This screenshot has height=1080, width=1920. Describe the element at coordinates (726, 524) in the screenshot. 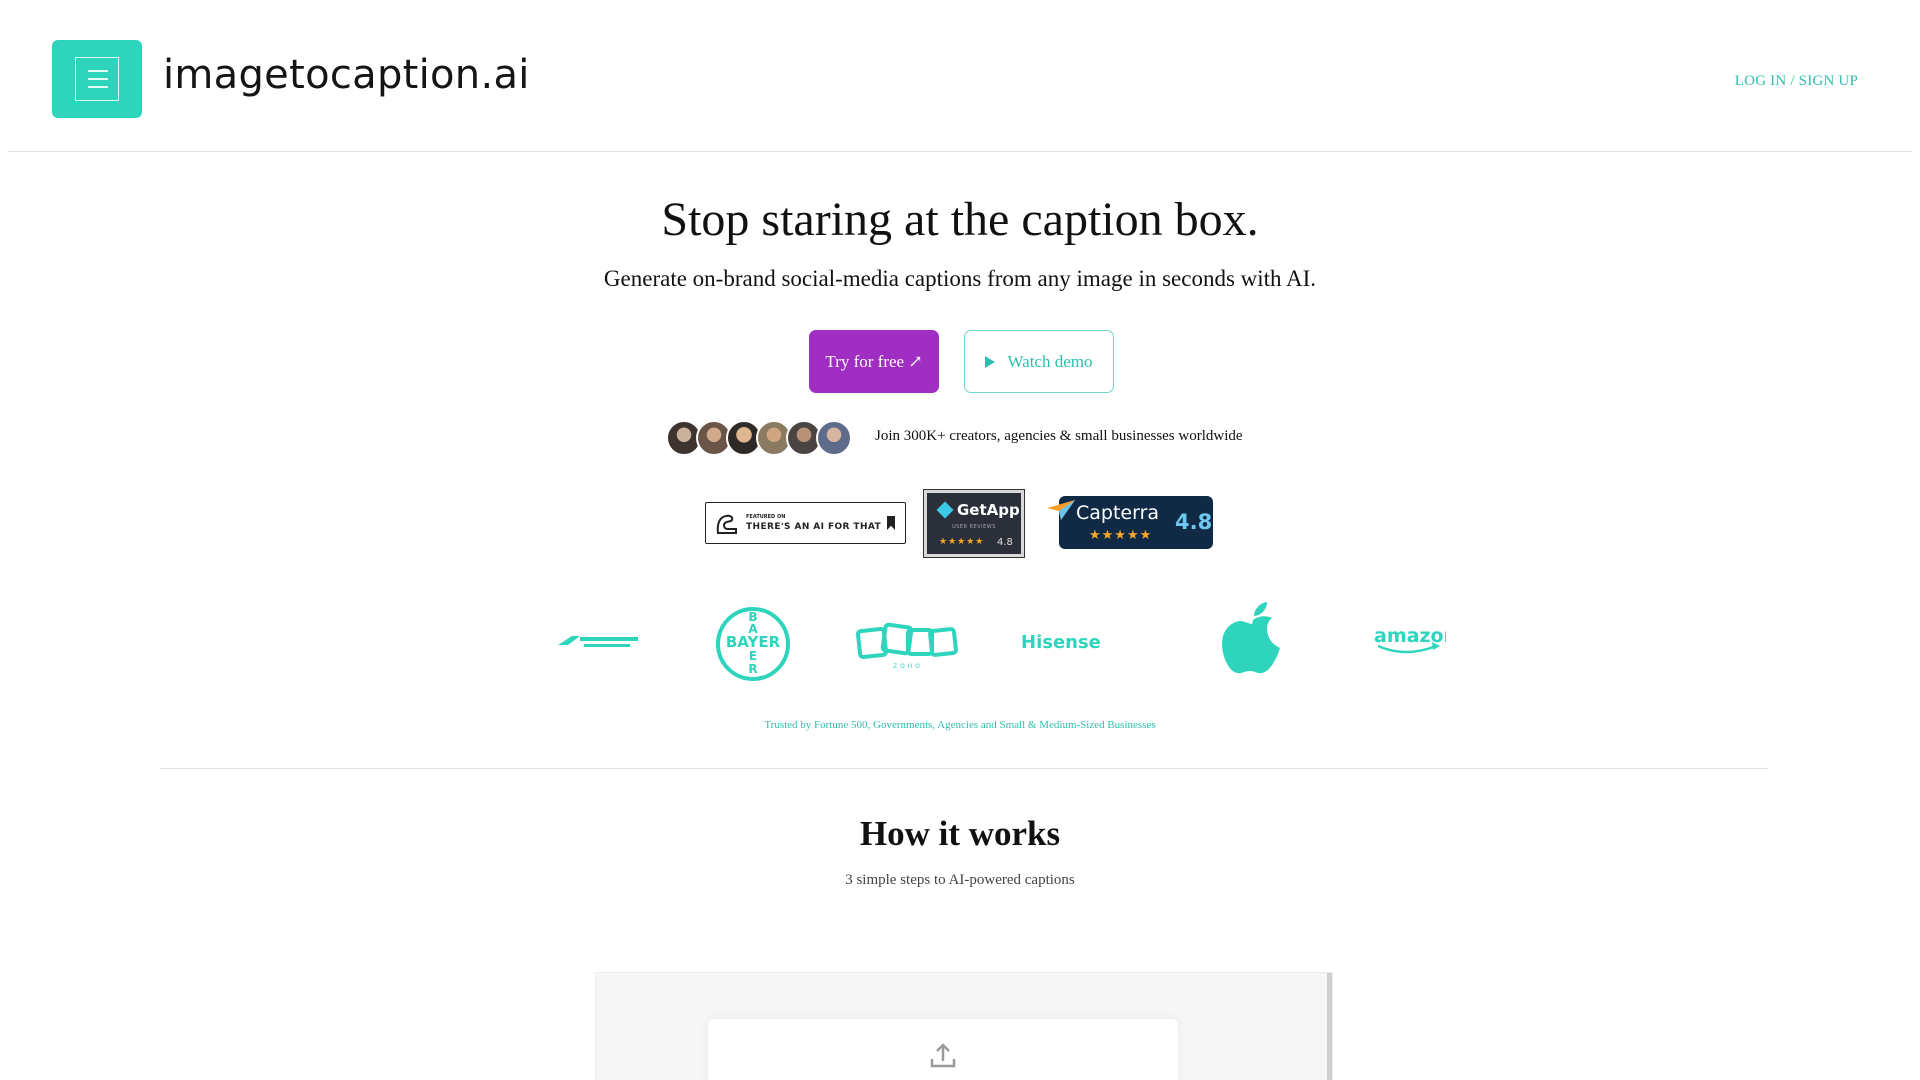

I see `flexed-arm-icon` at that location.